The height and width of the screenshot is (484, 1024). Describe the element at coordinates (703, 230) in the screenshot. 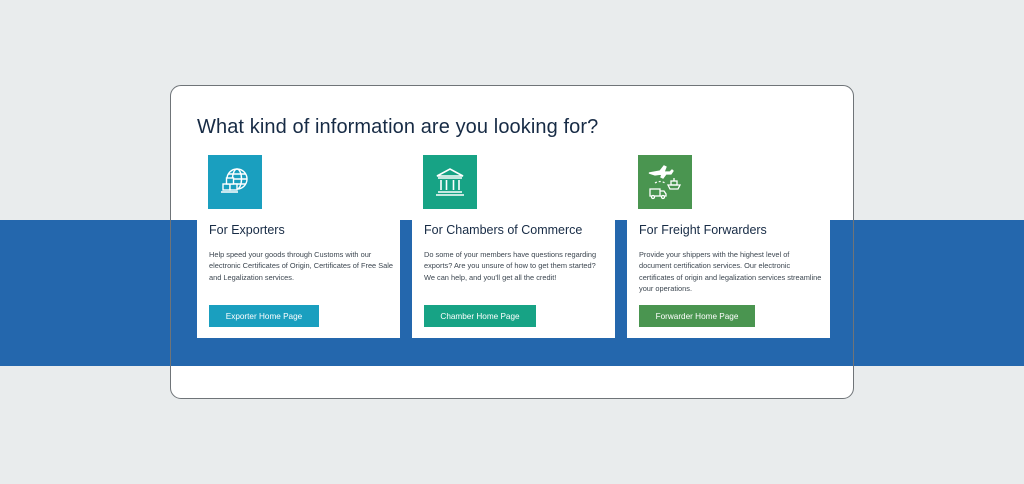

I see `card-title: For Freight Forwarders` at that location.